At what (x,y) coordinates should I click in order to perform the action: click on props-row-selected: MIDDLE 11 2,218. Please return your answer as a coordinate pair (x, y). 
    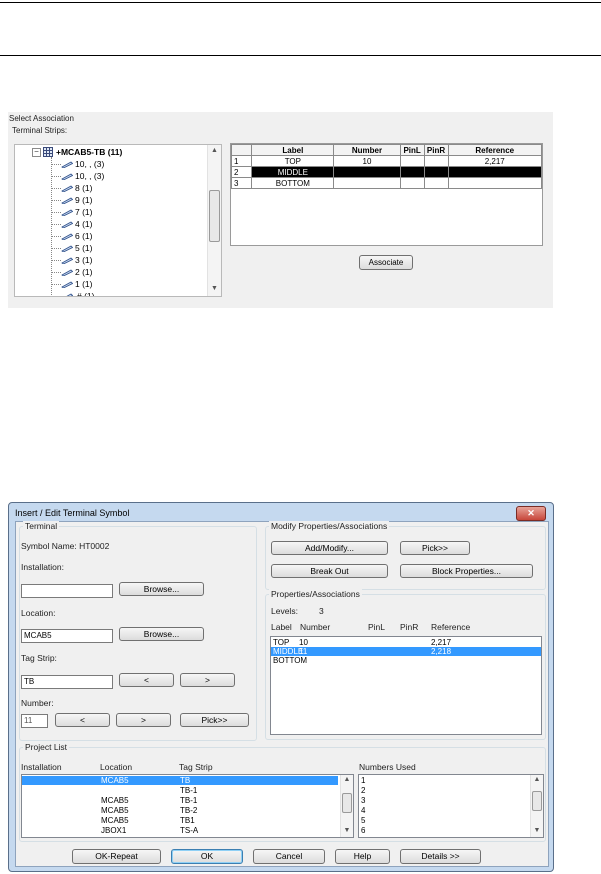
    Looking at the image, I should click on (406, 651).